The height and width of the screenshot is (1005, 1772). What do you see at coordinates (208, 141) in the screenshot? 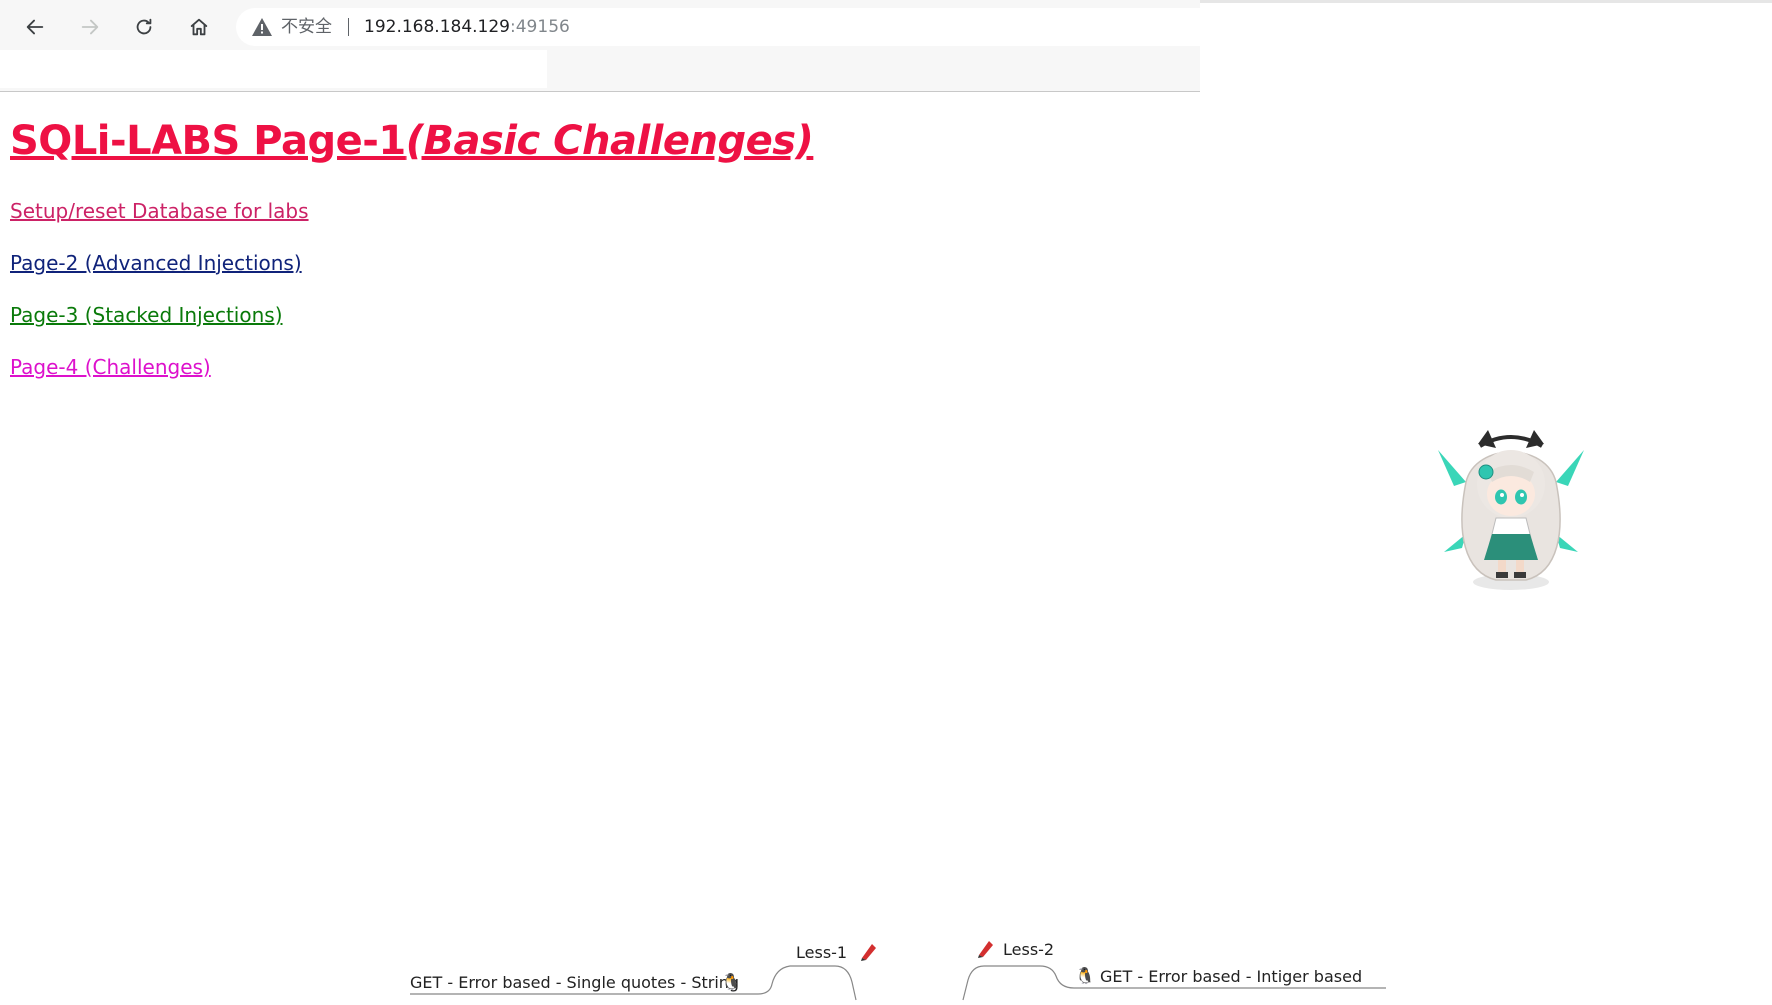
I see `page-title-main: SQLi-LABS Page-1` at bounding box center [208, 141].